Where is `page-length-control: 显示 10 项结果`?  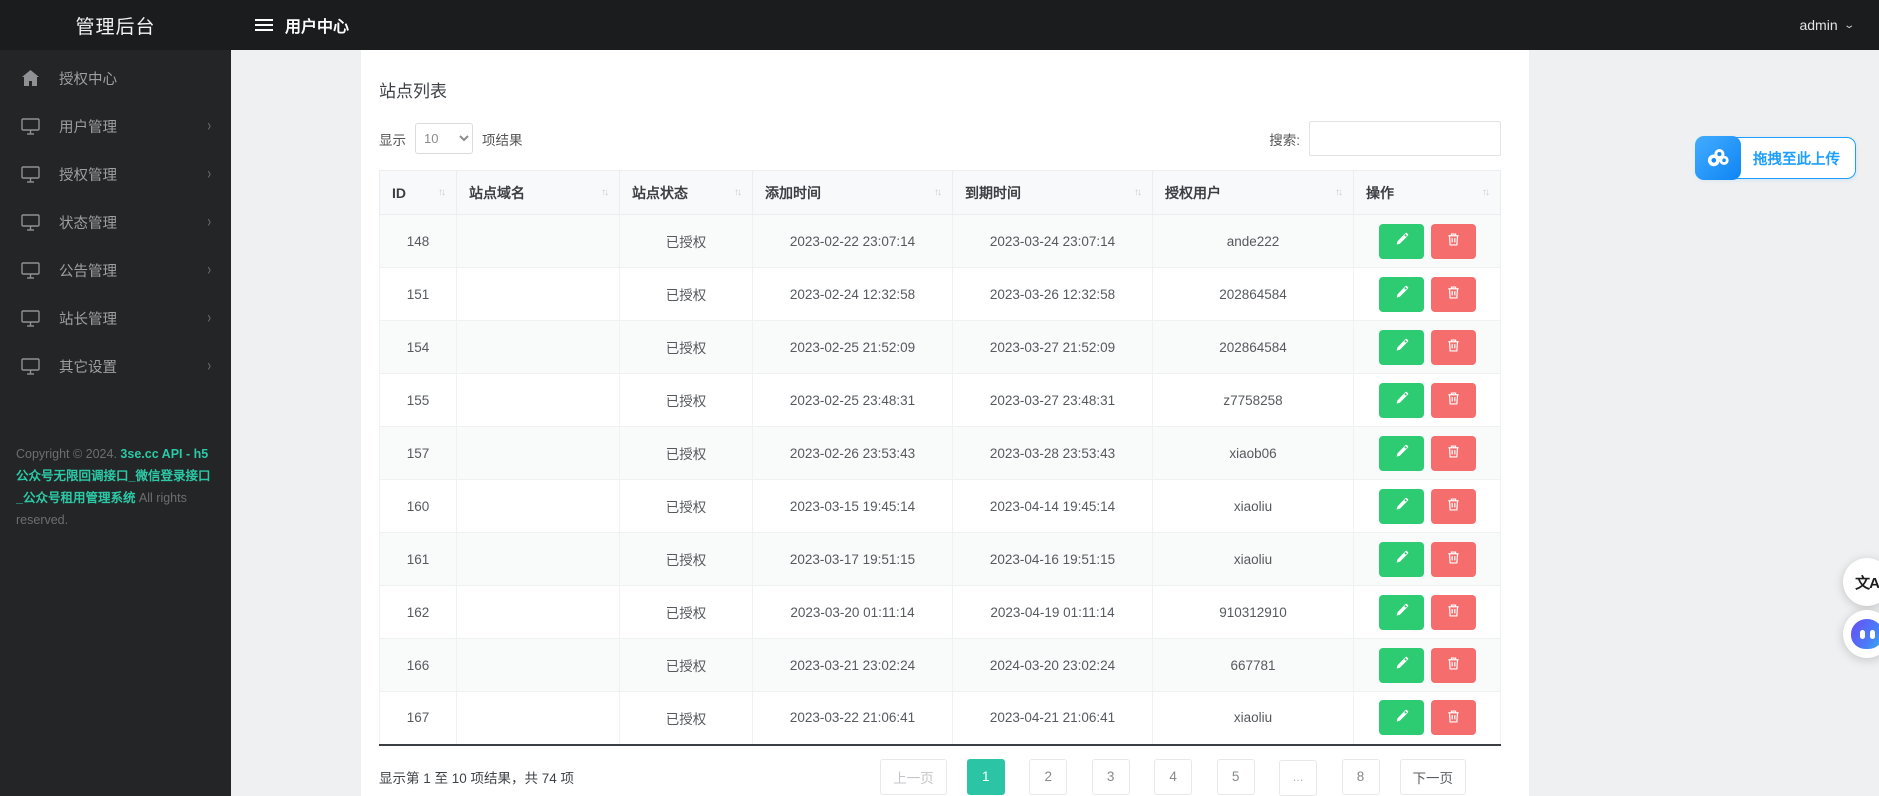
page-length-control: 显示 10 项结果 is located at coordinates (451, 138).